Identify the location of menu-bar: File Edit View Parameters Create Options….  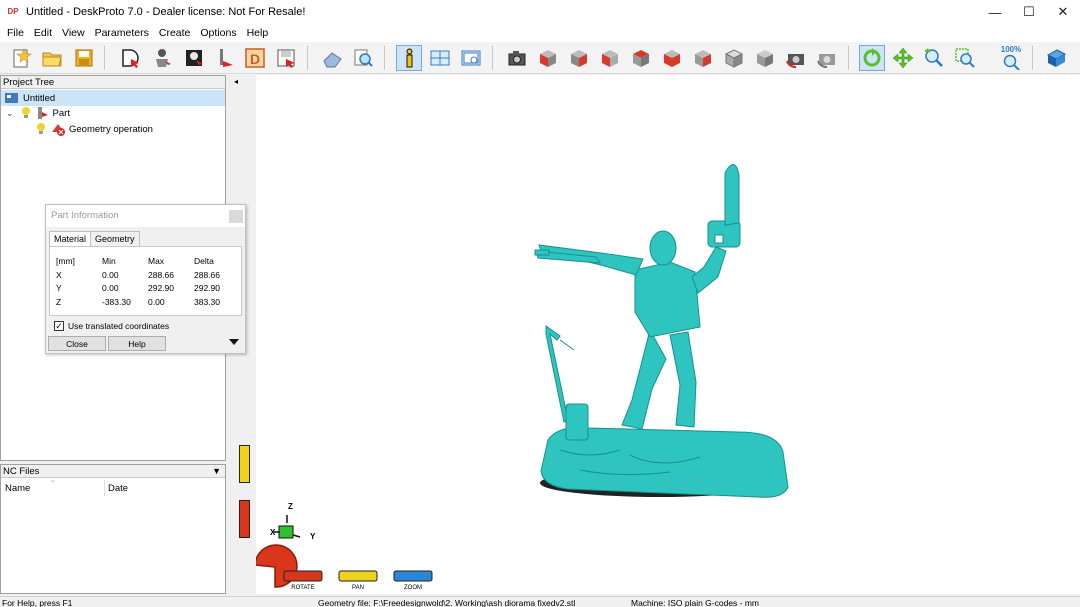
(540, 33).